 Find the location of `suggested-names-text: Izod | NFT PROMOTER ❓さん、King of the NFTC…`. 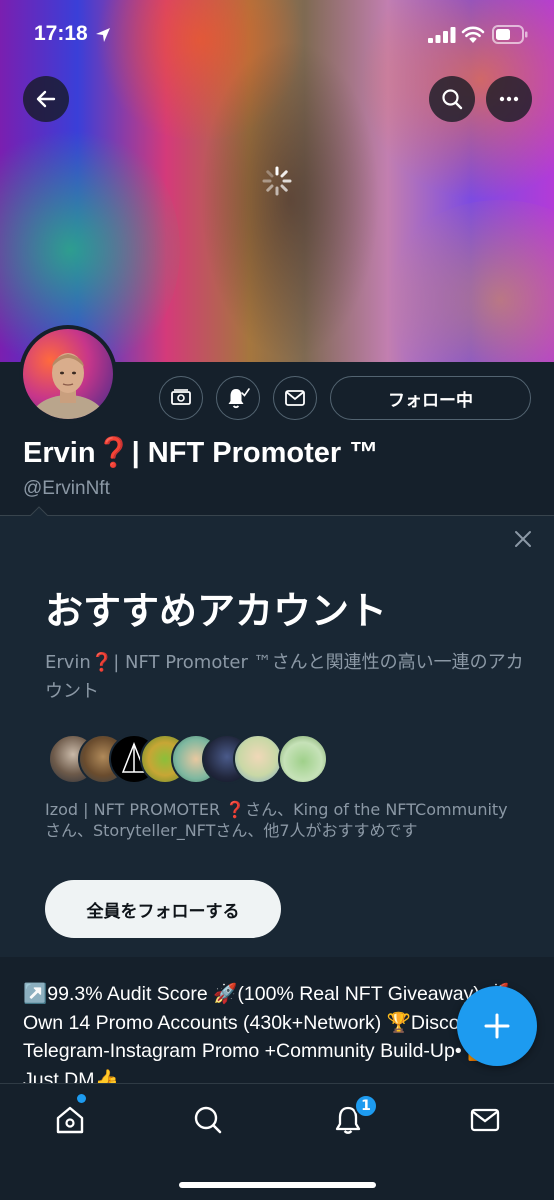

suggested-names-text: Izod | NFT PROMOTER ❓さん、King of the NFTC… is located at coordinates (276, 820).